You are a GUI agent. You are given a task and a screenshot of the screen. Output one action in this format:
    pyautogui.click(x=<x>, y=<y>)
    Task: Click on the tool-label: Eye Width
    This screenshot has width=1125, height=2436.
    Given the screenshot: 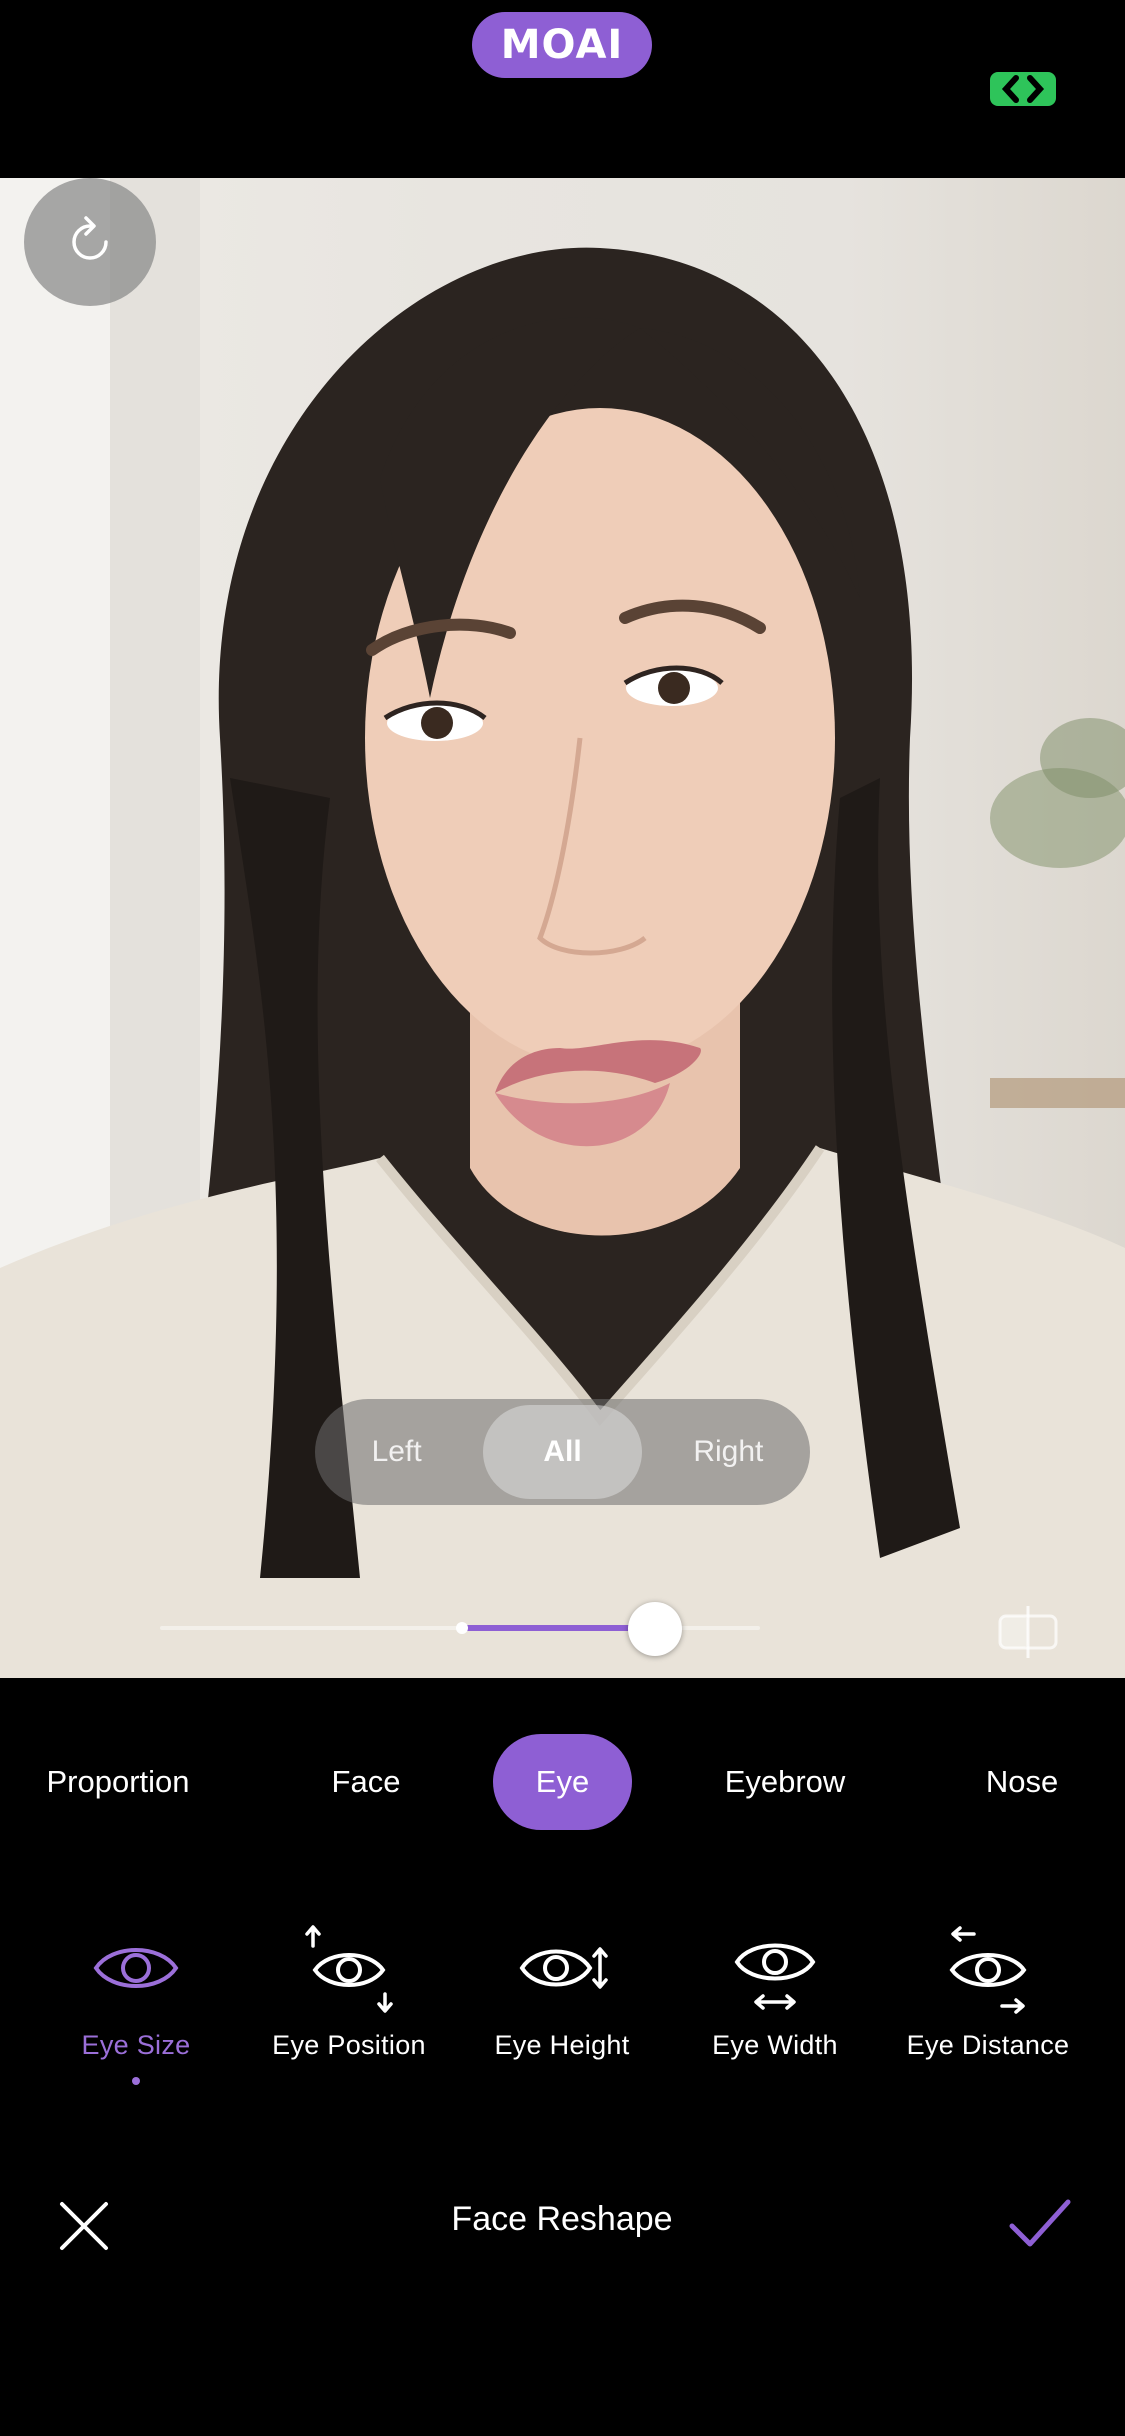 What is the action you would take?
    pyautogui.click(x=775, y=2045)
    